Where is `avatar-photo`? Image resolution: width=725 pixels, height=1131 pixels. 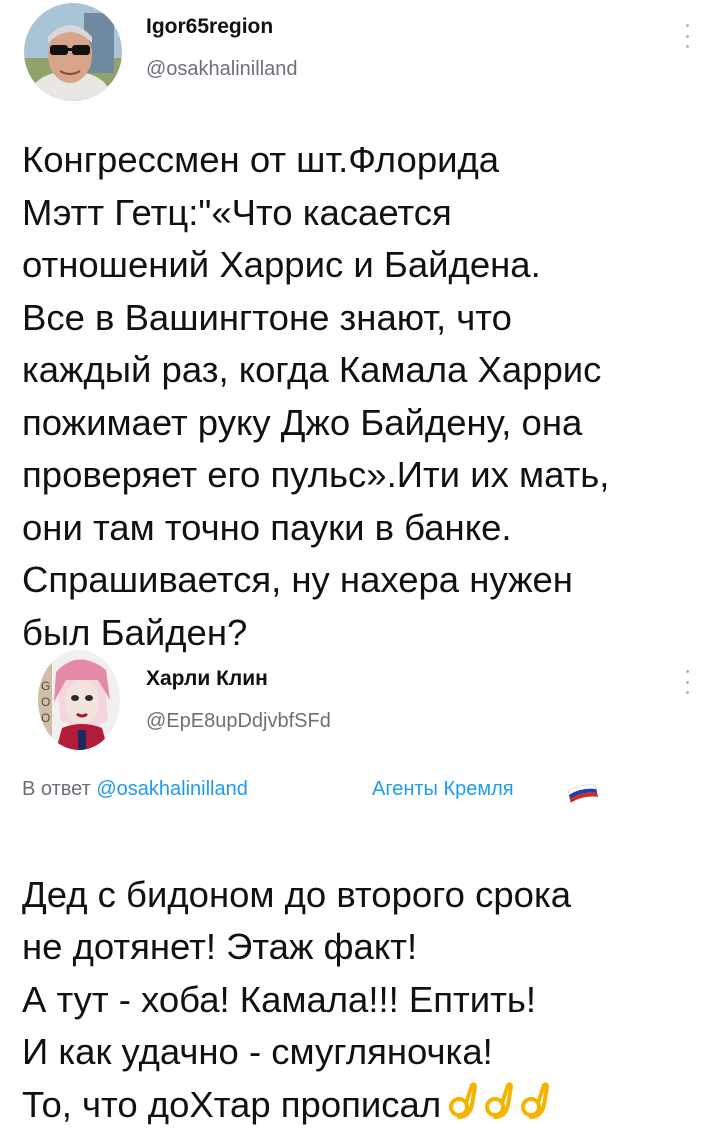 avatar-photo is located at coordinates (73, 52).